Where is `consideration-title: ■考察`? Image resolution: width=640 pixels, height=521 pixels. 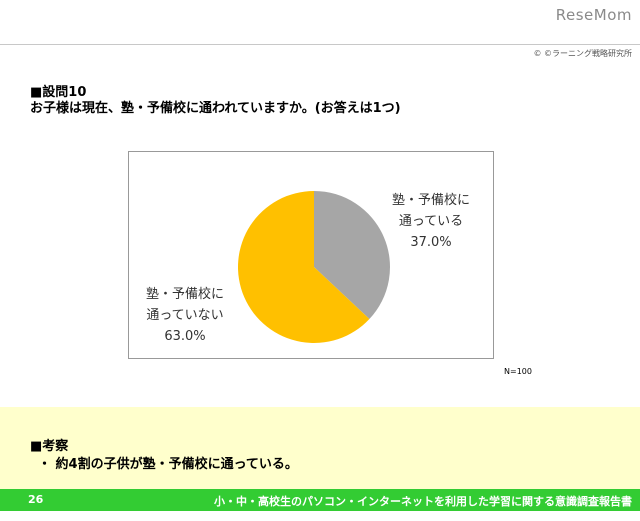
consideration-title: ■考察 is located at coordinates (49, 446).